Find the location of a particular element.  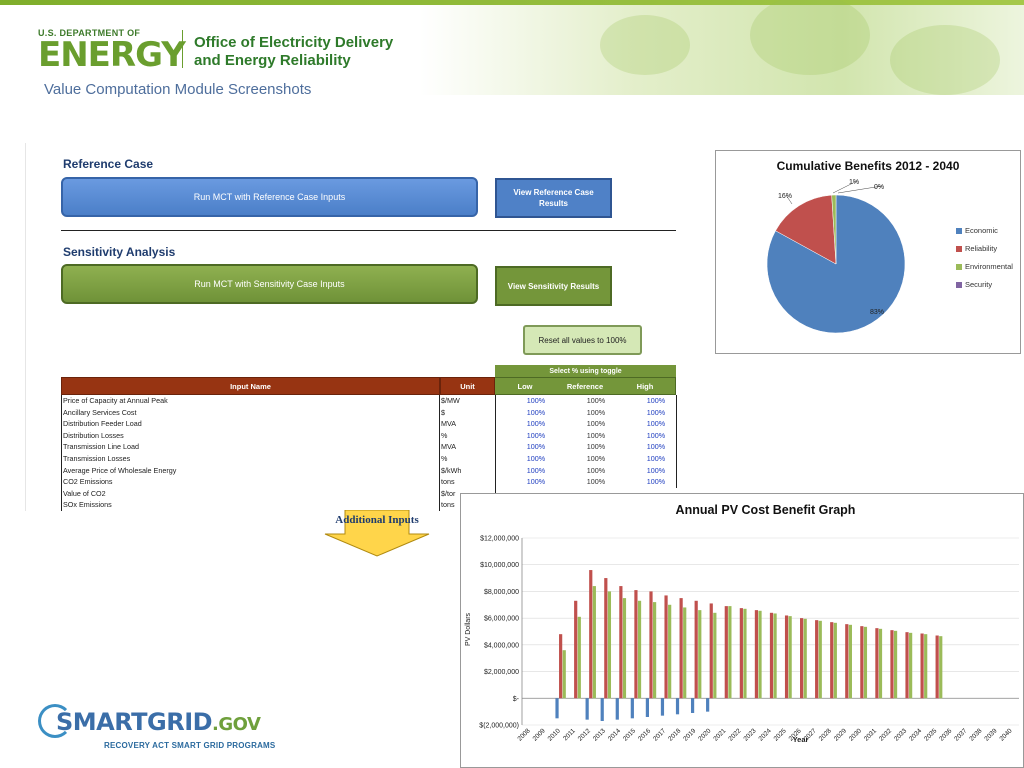

legend-item-environmental: Environmental is located at coordinates (984, 272).